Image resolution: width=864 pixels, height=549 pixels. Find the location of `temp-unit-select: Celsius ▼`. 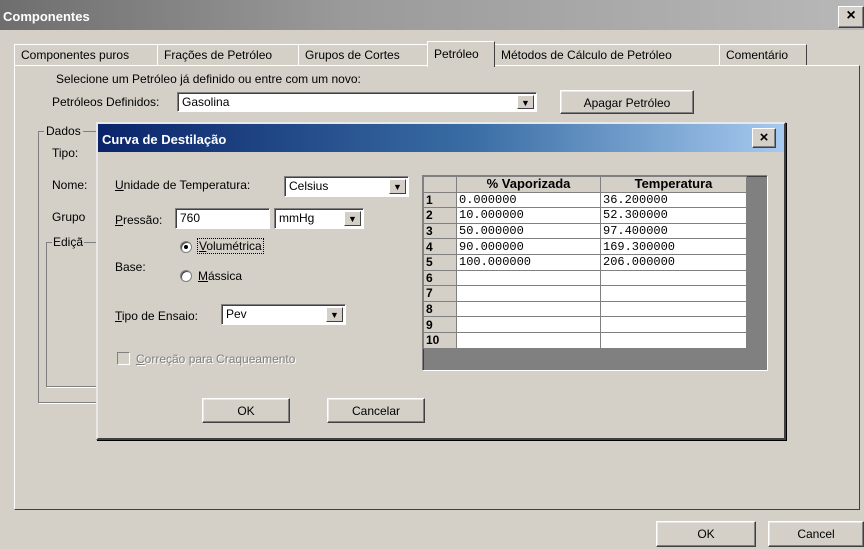

temp-unit-select: Celsius ▼ is located at coordinates (346, 186).